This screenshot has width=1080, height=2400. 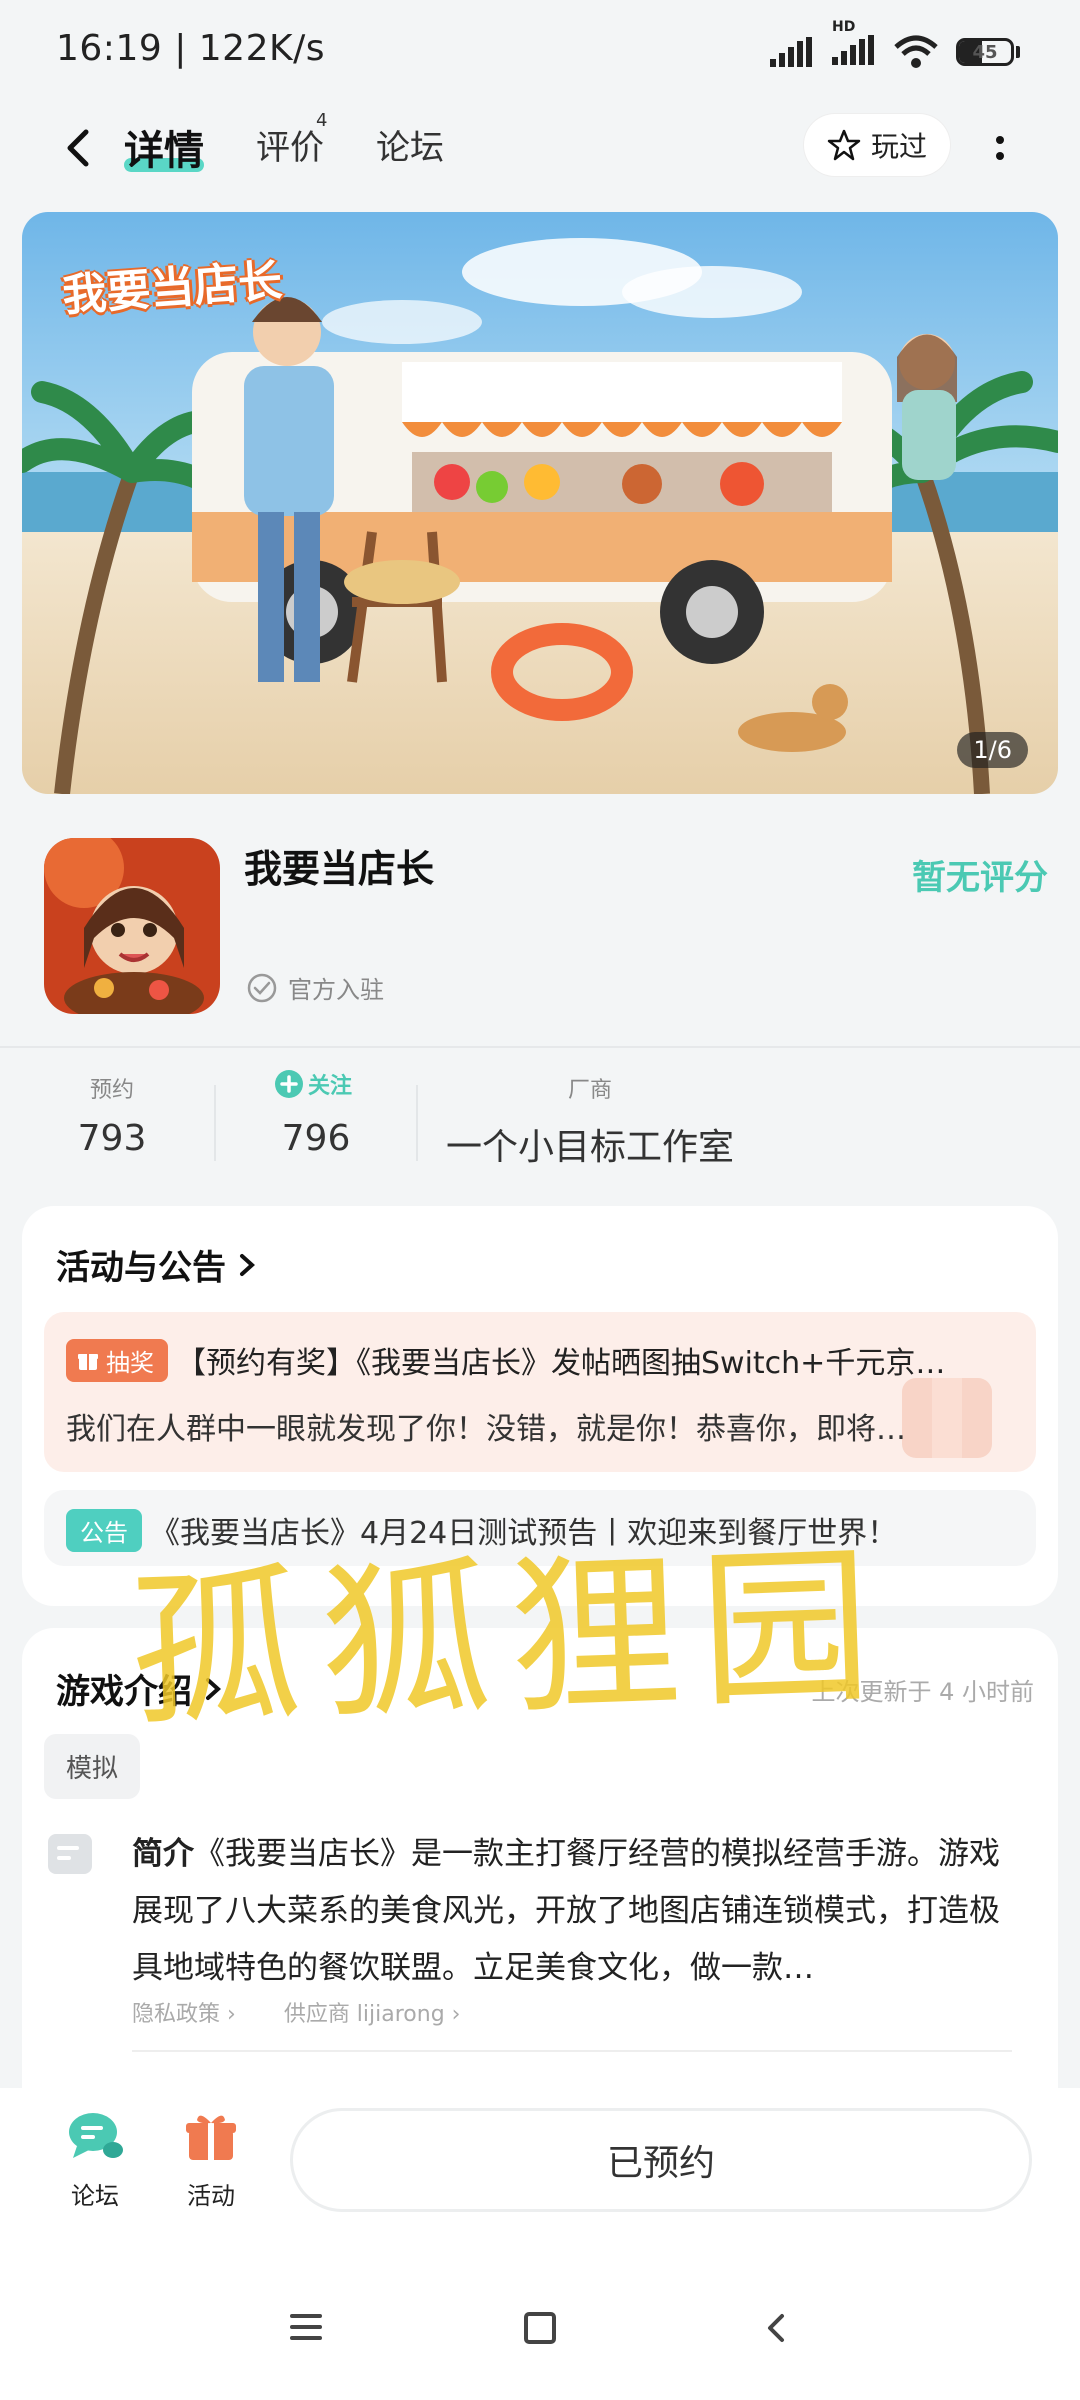 I want to click on follow-count: 796, so click(x=316, y=1138).